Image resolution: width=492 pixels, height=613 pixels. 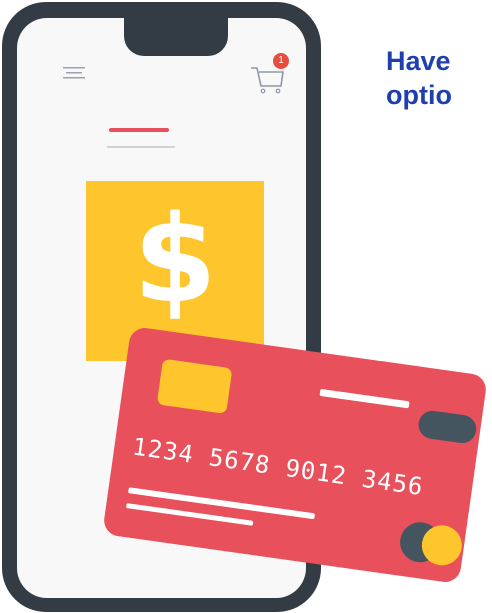 What do you see at coordinates (418, 61) in the screenshot?
I see `headline-line-1: Have` at bounding box center [418, 61].